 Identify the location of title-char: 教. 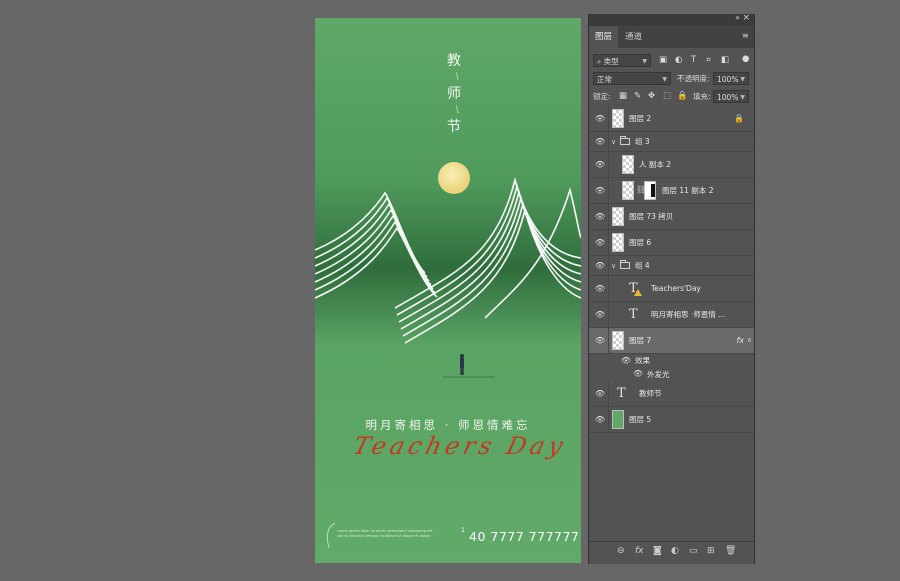
(454, 61).